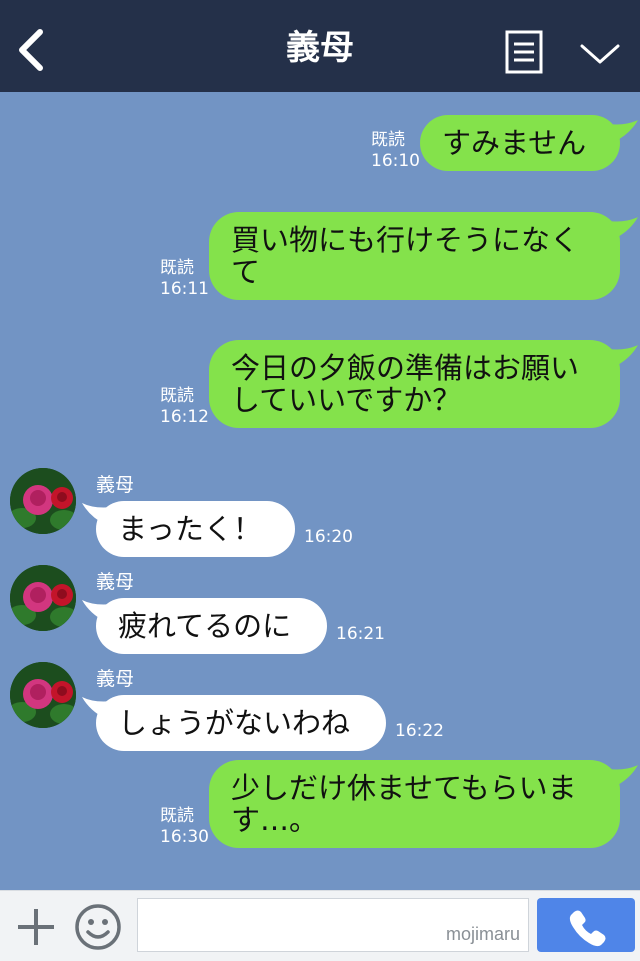 The width and height of the screenshot is (640, 961). I want to click on chat-header: 義母, so click(320, 46).